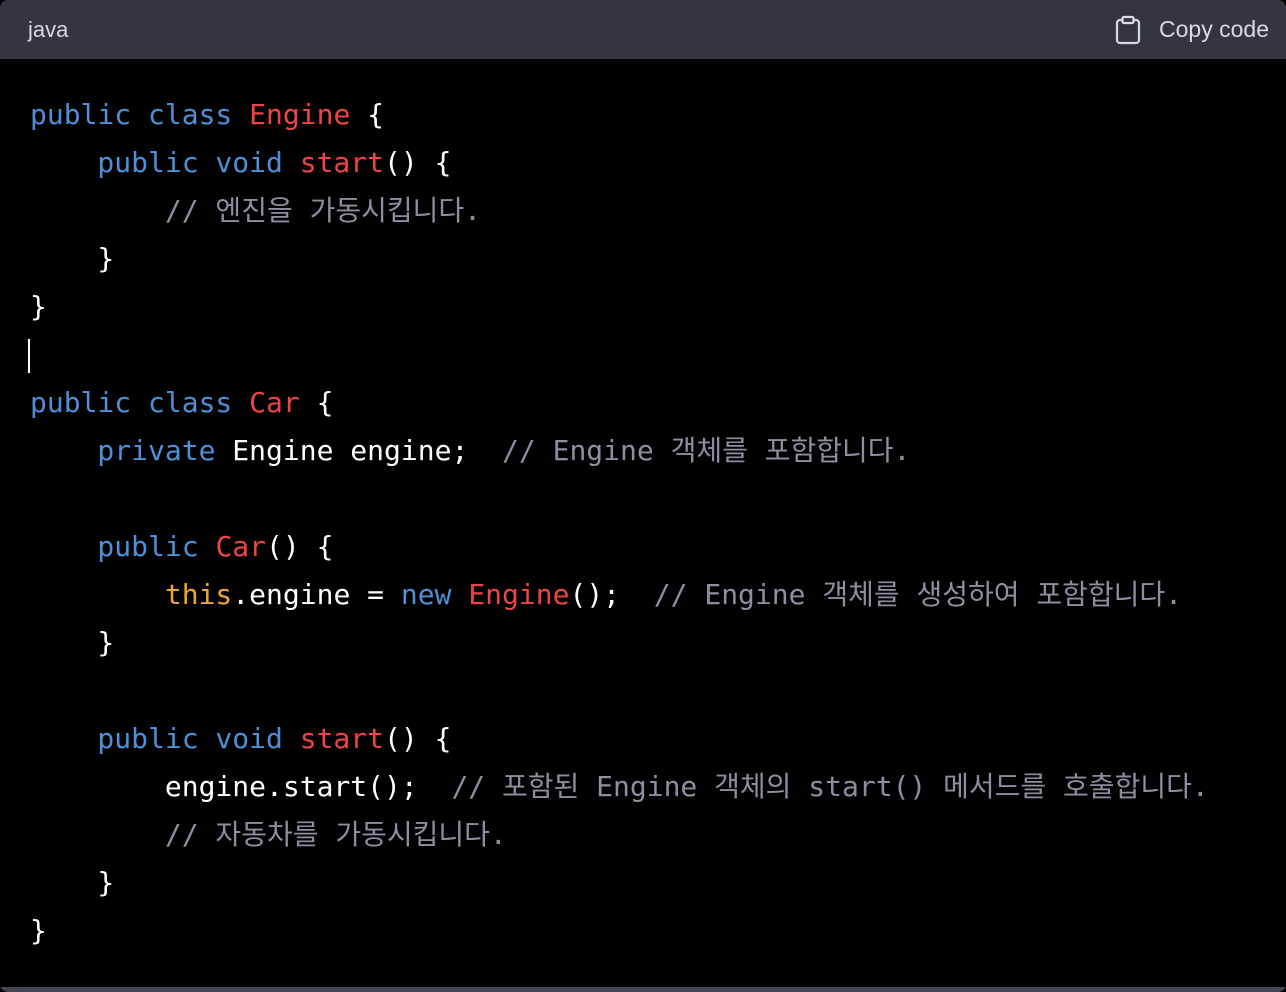  I want to click on language-label: java, so click(48, 29).